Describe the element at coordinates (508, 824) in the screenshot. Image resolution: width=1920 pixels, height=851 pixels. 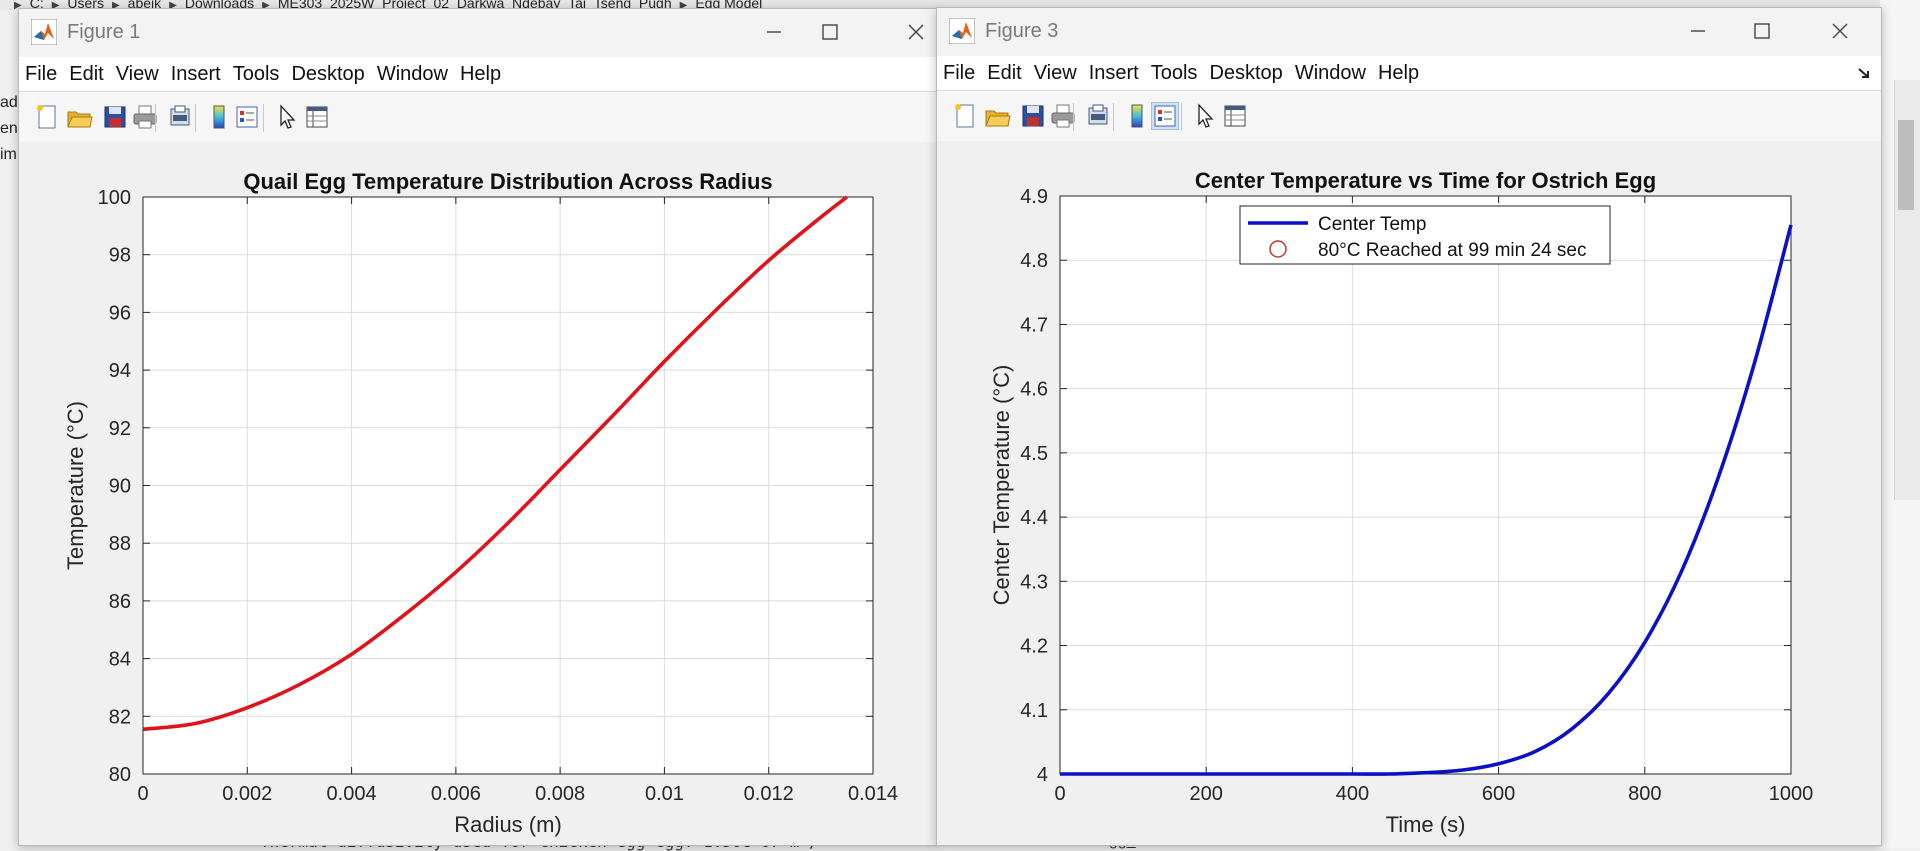
I see `x-axis-label: Radius (m)` at that location.